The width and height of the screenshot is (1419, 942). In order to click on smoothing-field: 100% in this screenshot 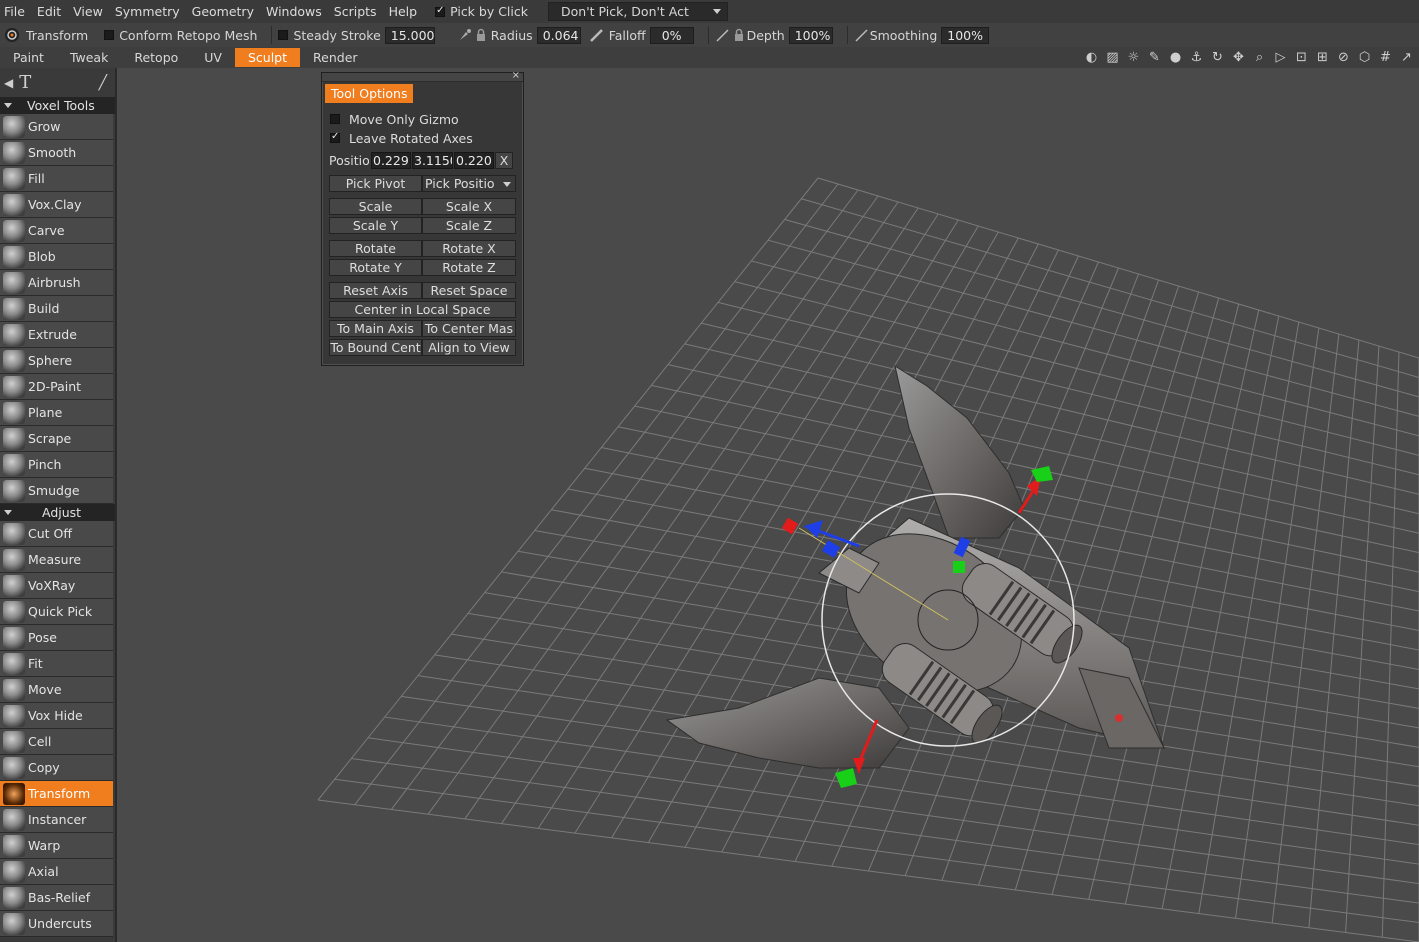, I will do `click(965, 35)`.